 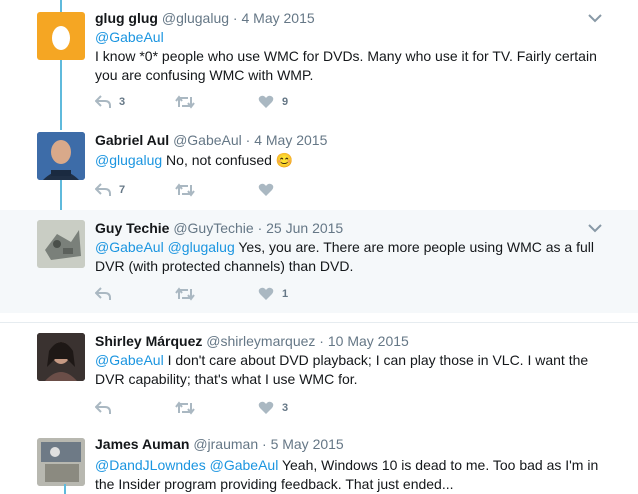 What do you see at coordinates (219, 160) in the screenshot?
I see `tweet-text-content: No, not confused` at bounding box center [219, 160].